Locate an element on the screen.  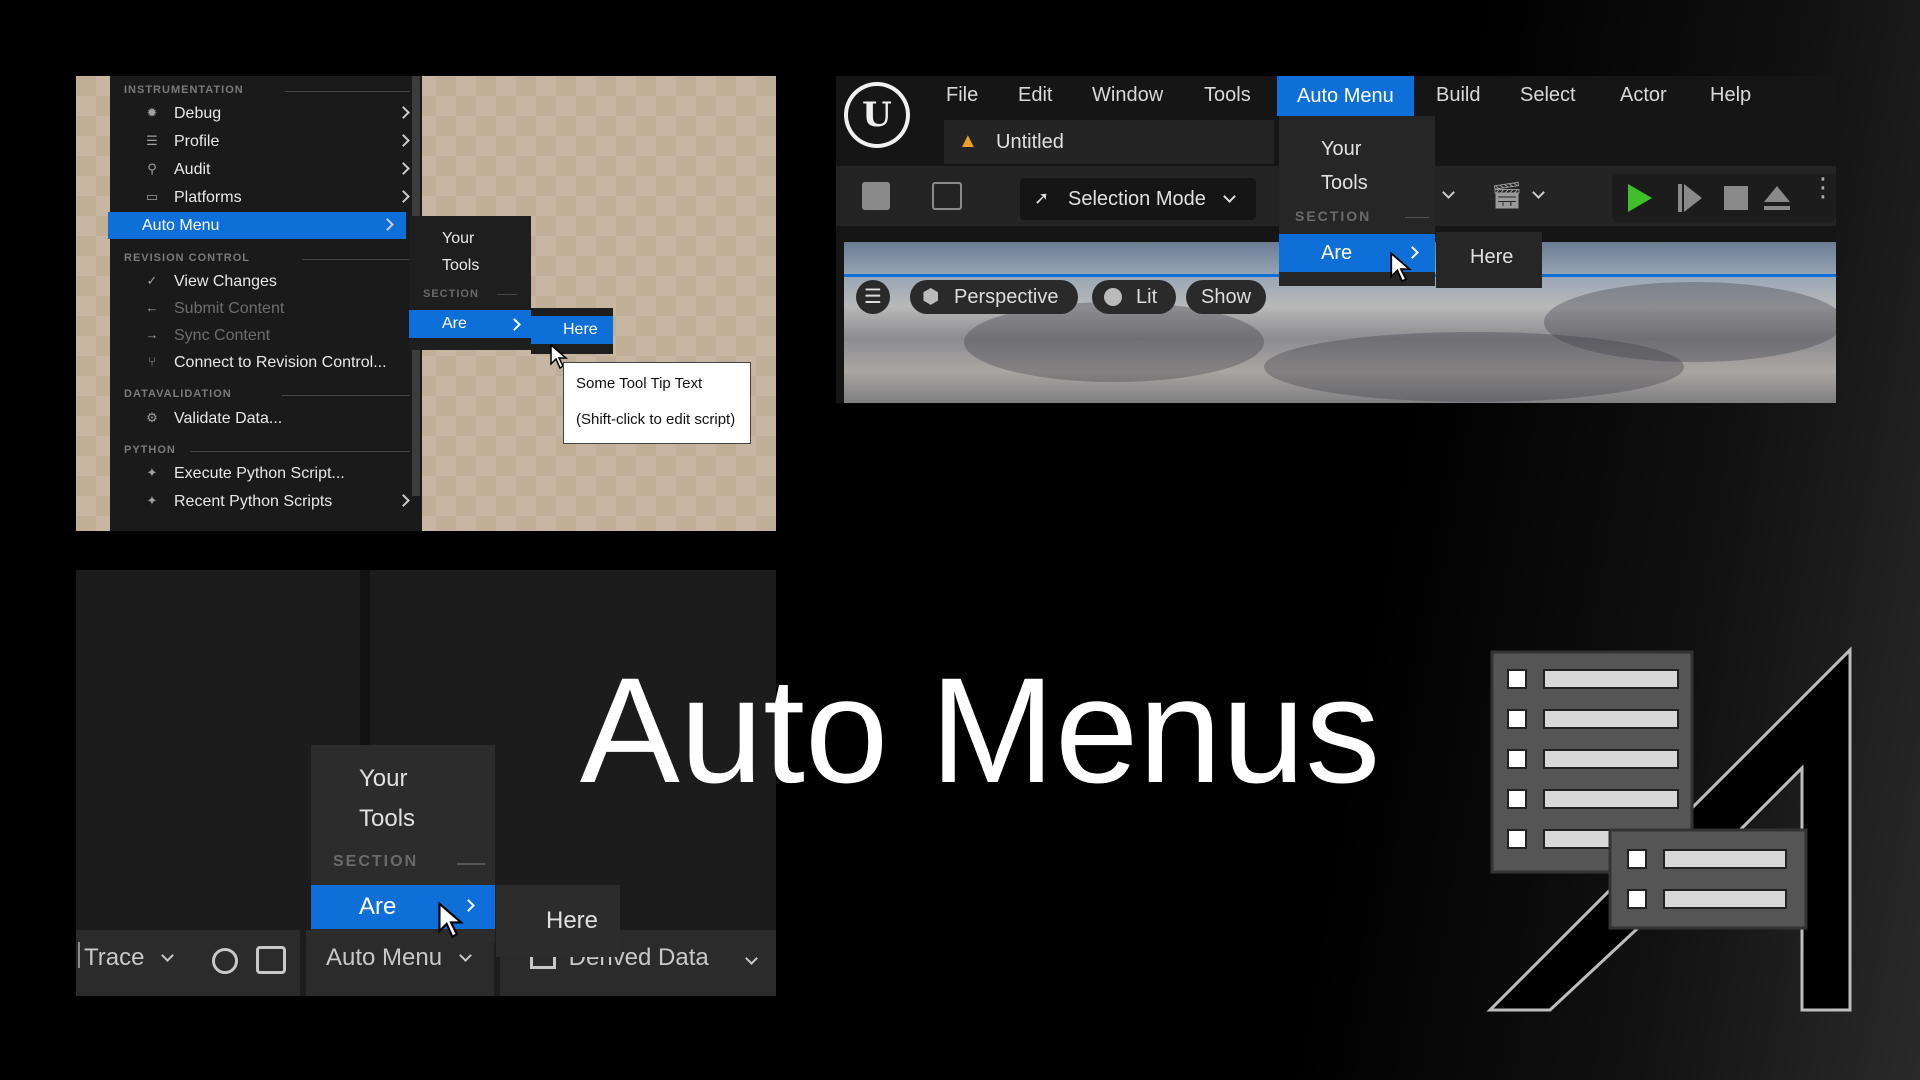
warning-icon: ▲ is located at coordinates (968, 141).